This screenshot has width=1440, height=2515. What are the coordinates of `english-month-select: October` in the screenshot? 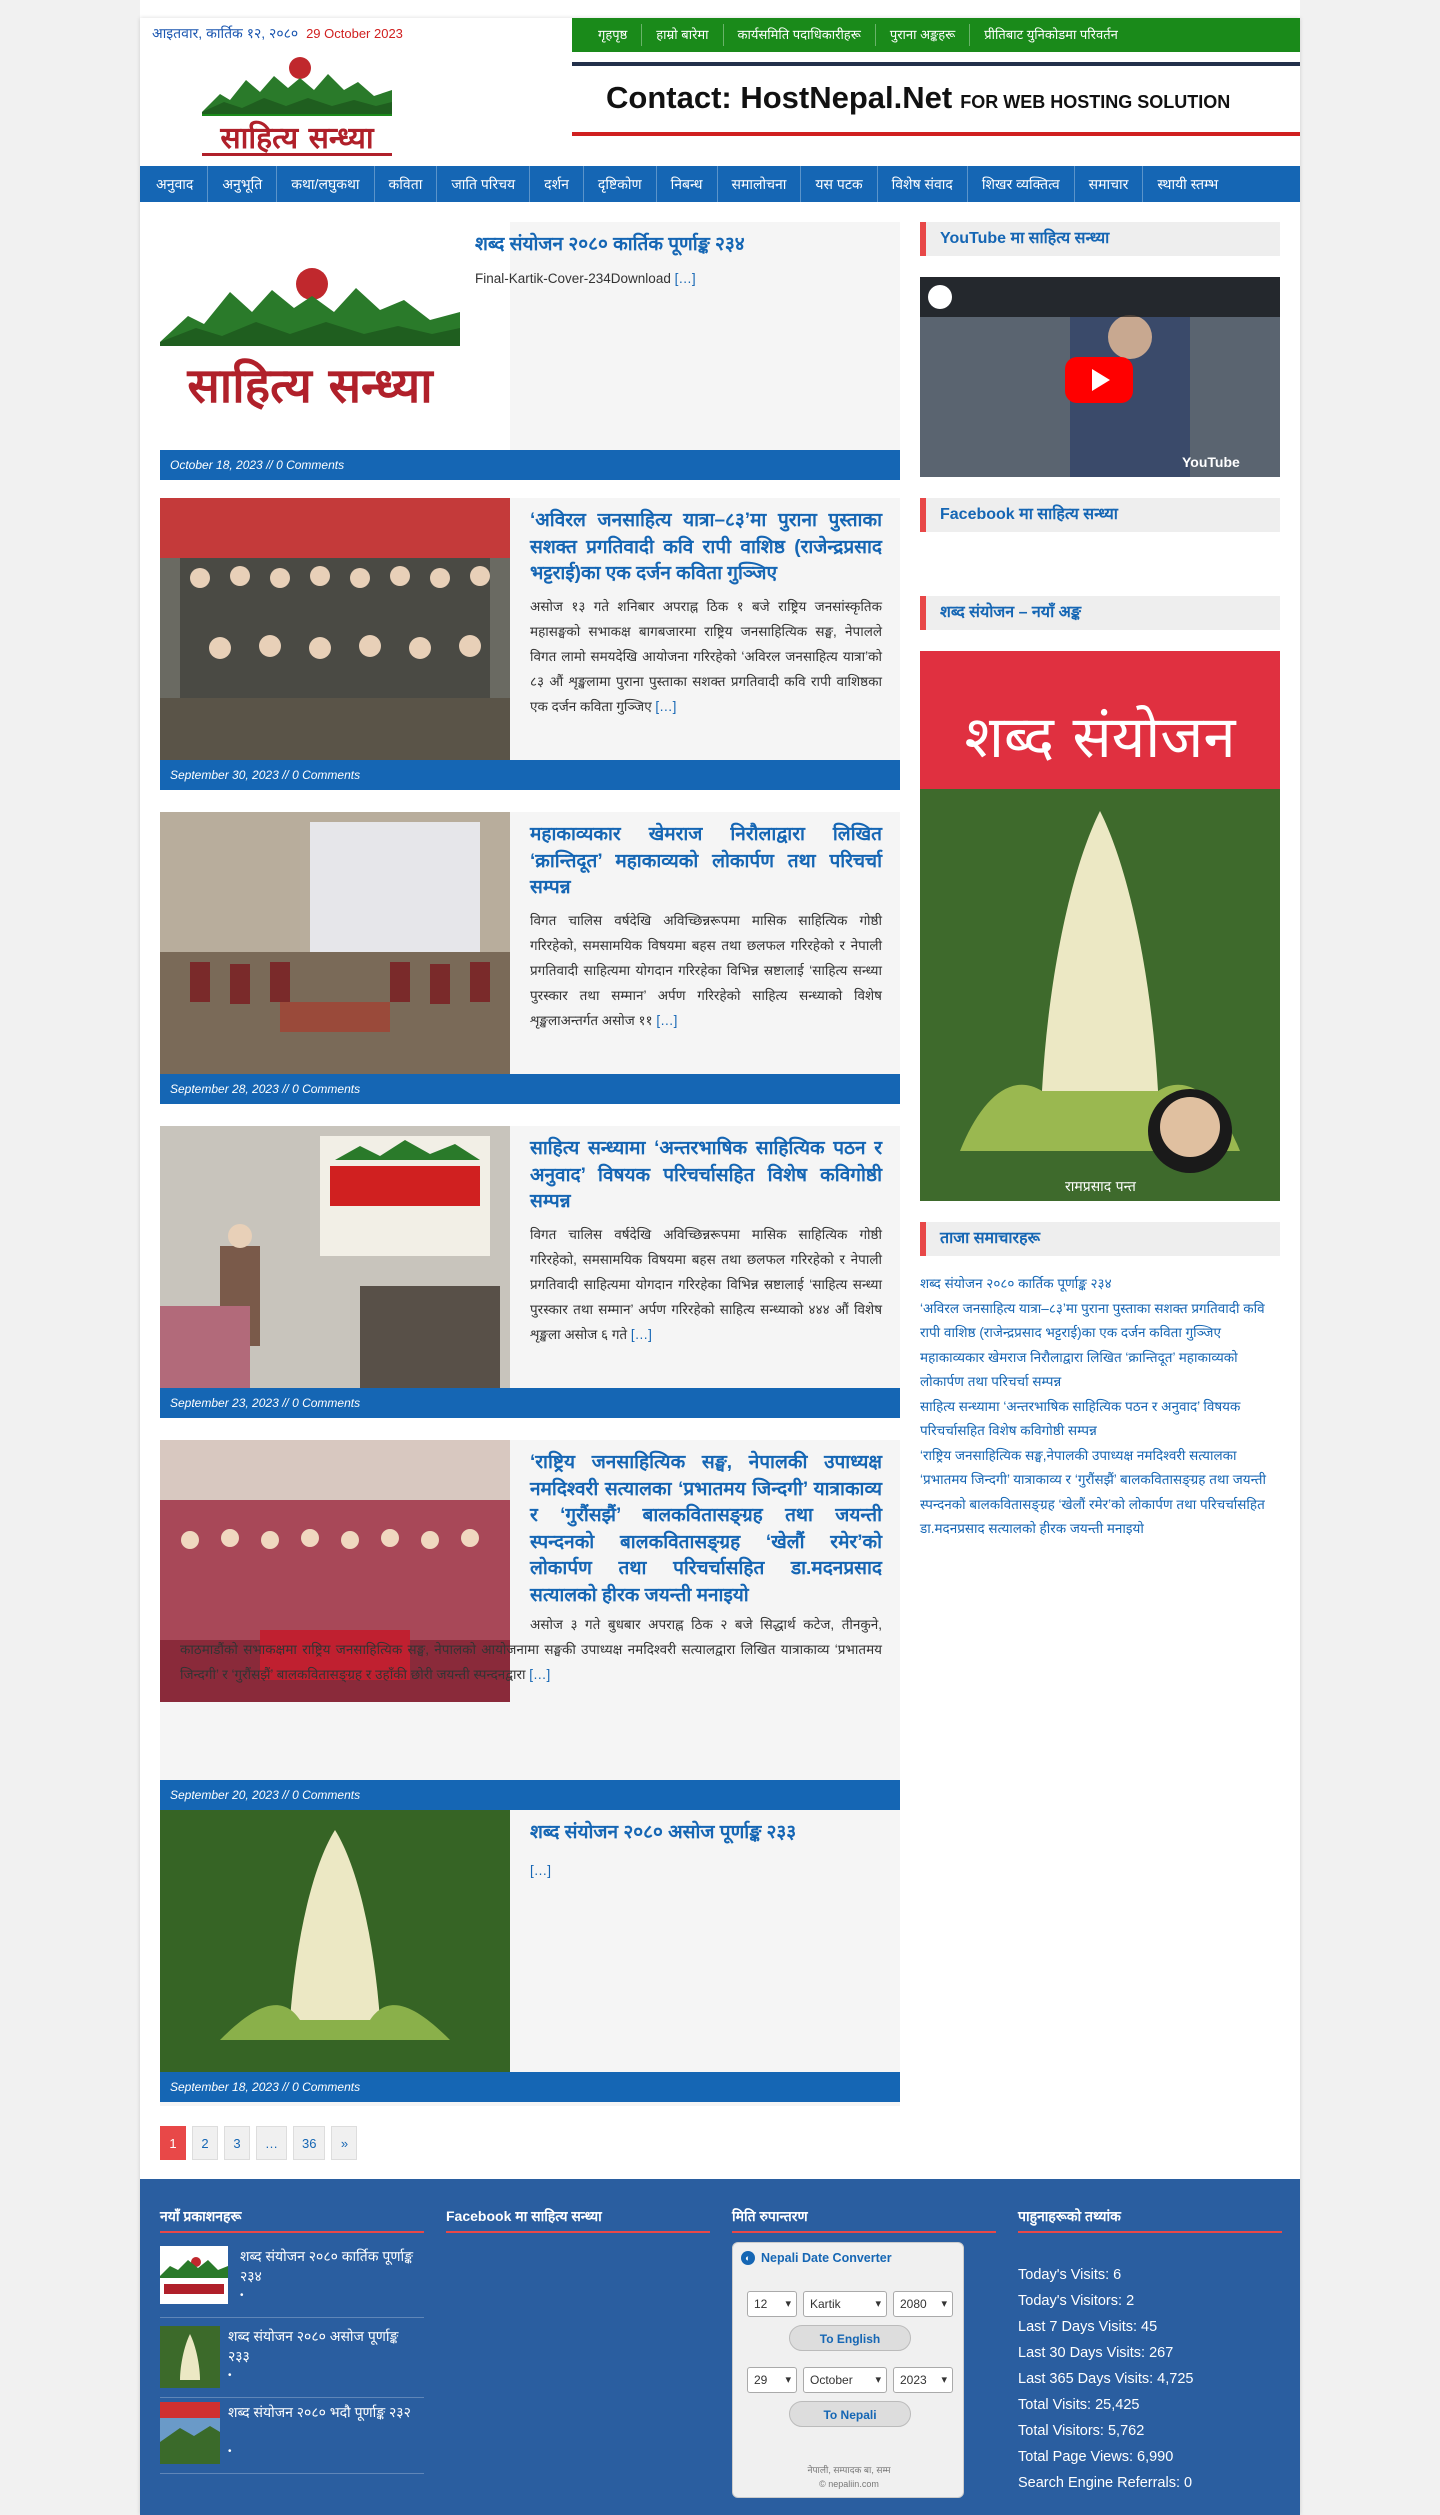 It's located at (845, 2380).